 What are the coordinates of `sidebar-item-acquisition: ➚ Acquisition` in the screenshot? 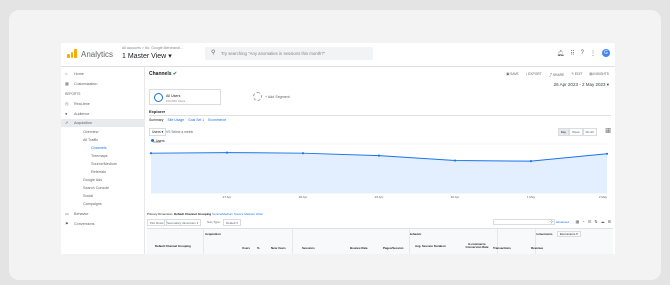 It's located at (103, 123).